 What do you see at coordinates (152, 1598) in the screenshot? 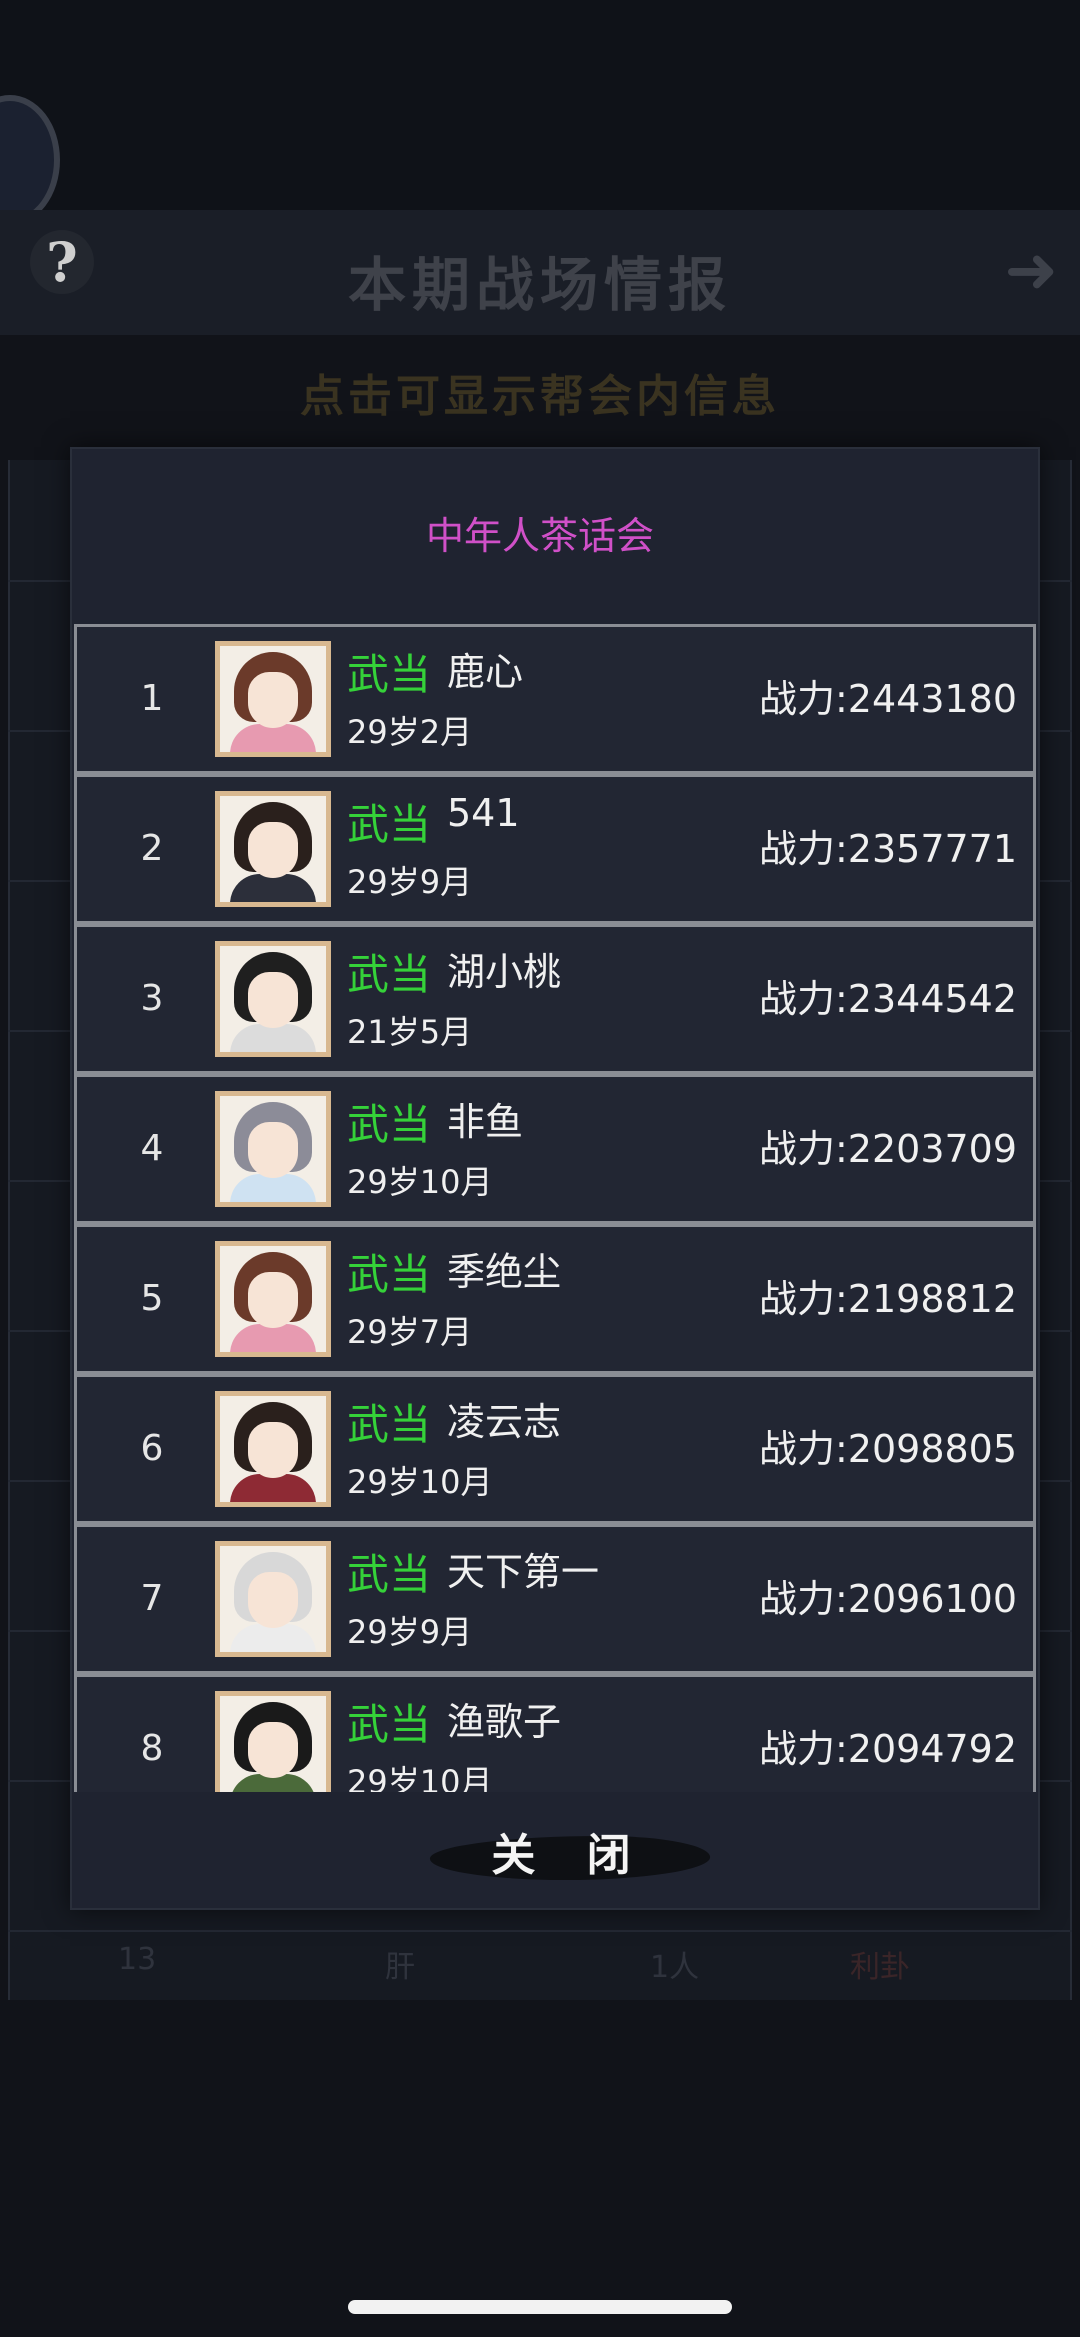
I see `member-rank: 7` at bounding box center [152, 1598].